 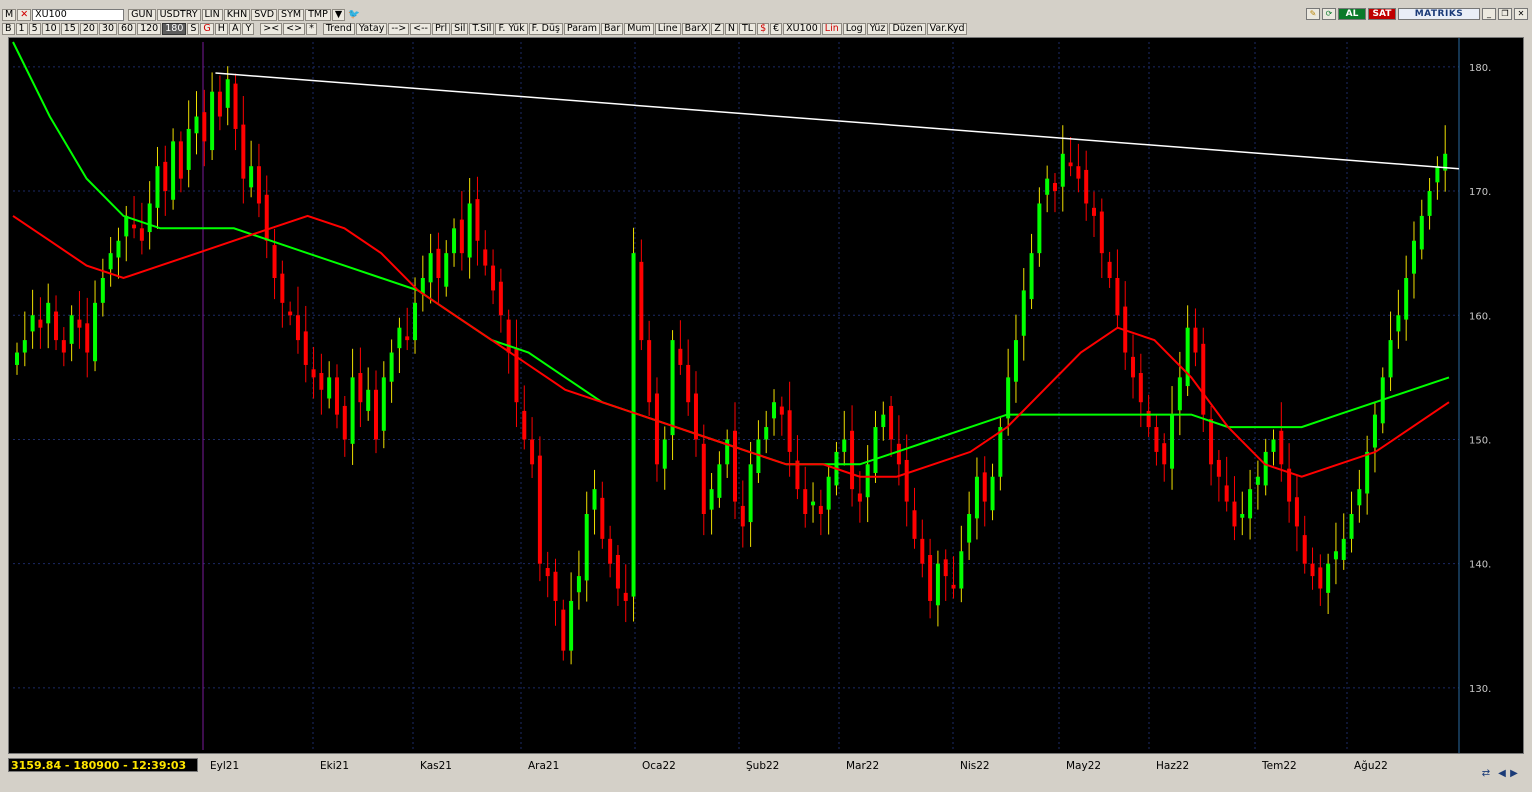 I want to click on period-button-12: H, so click(x=221, y=28).